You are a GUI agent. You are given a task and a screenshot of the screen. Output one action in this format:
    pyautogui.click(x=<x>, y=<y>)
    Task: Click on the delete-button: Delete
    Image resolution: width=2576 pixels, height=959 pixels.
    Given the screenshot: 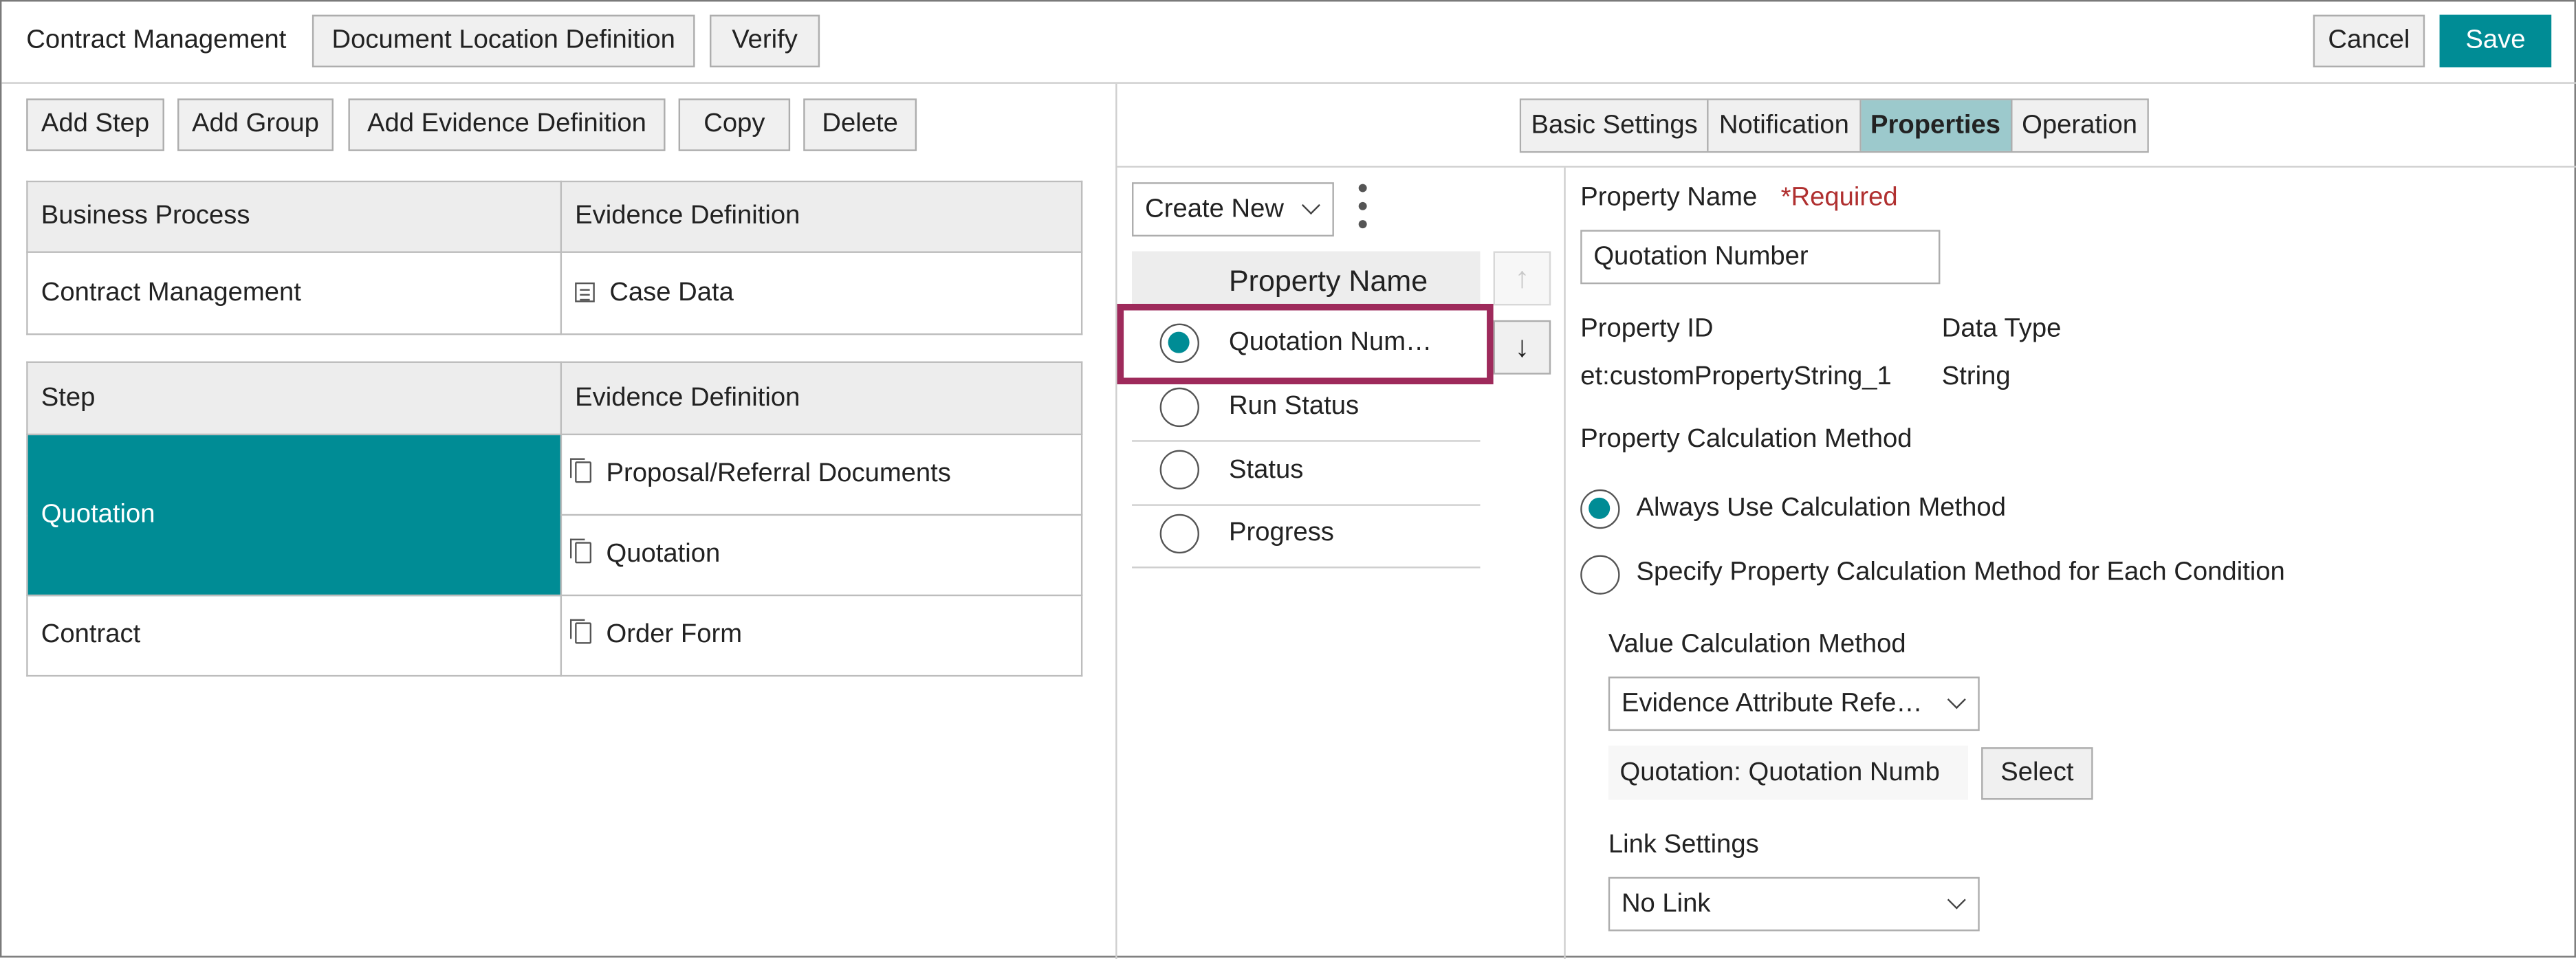 What is the action you would take?
    pyautogui.click(x=860, y=125)
    